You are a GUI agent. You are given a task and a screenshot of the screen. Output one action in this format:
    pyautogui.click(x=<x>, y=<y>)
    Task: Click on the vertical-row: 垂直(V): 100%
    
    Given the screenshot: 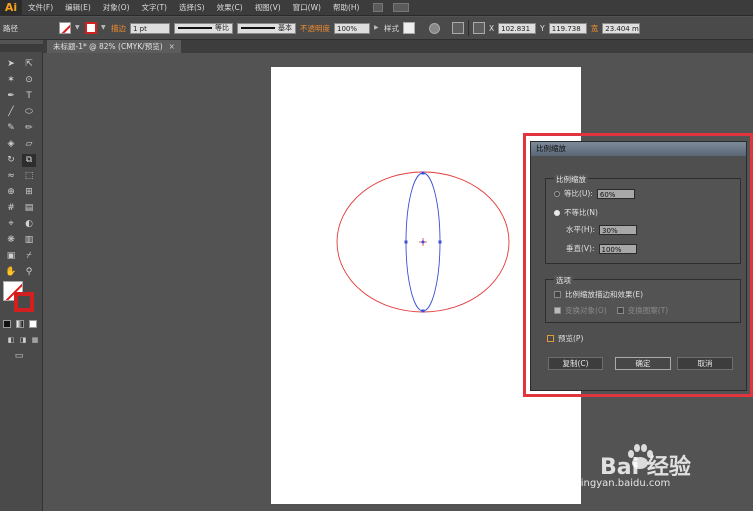 What is the action you would take?
    pyautogui.click(x=601, y=248)
    